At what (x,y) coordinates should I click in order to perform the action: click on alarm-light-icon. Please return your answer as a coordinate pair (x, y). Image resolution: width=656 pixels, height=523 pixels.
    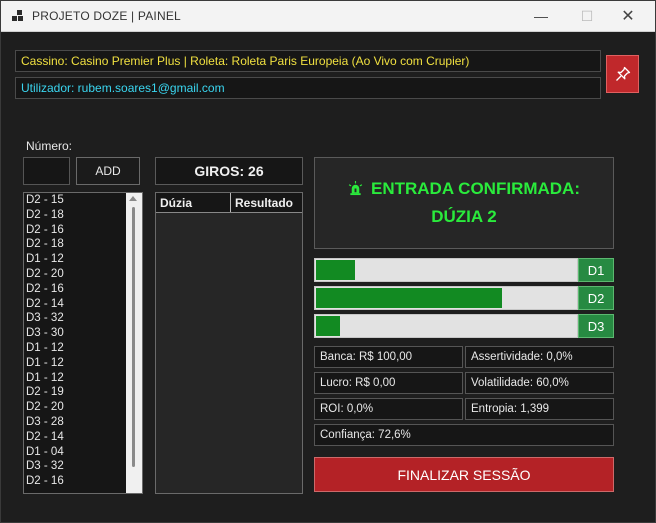
    Looking at the image, I should click on (355, 191).